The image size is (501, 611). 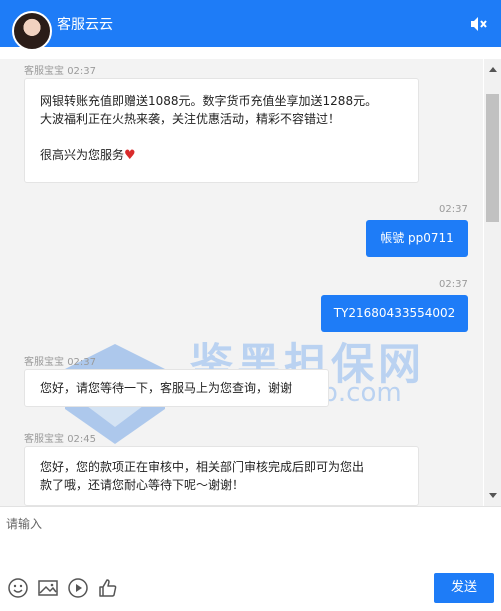 What do you see at coordinates (493, 495) in the screenshot?
I see `scroll-down-arrow-icon` at bounding box center [493, 495].